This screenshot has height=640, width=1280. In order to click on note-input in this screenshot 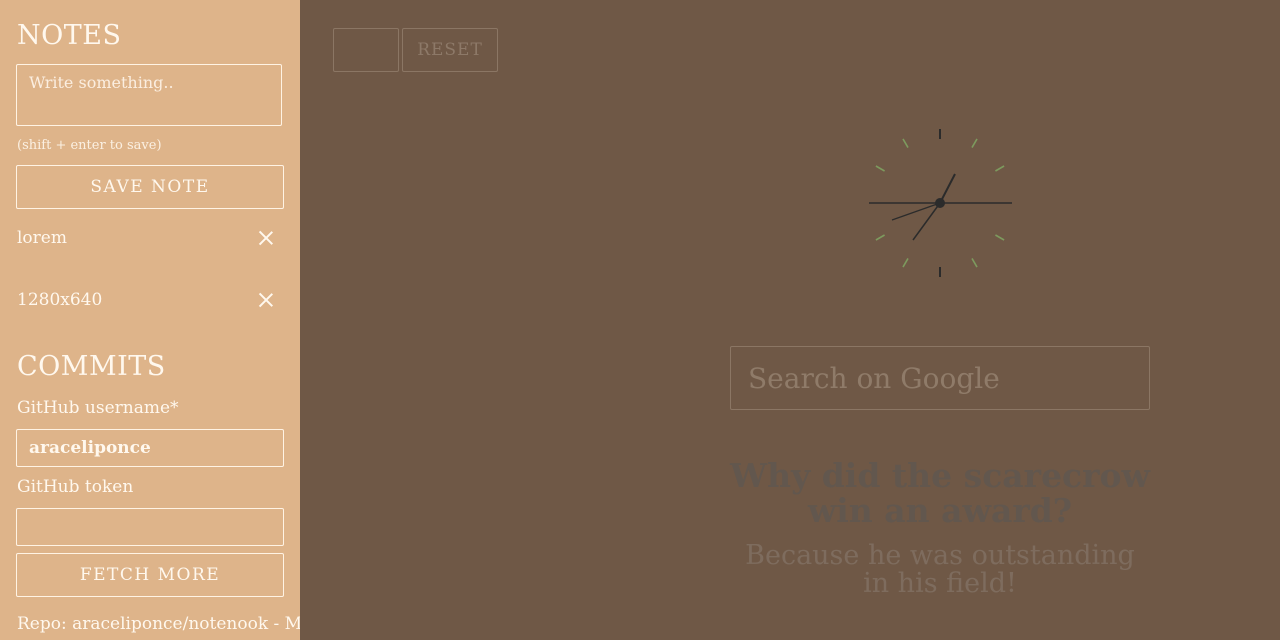, I will do `click(149, 95)`.